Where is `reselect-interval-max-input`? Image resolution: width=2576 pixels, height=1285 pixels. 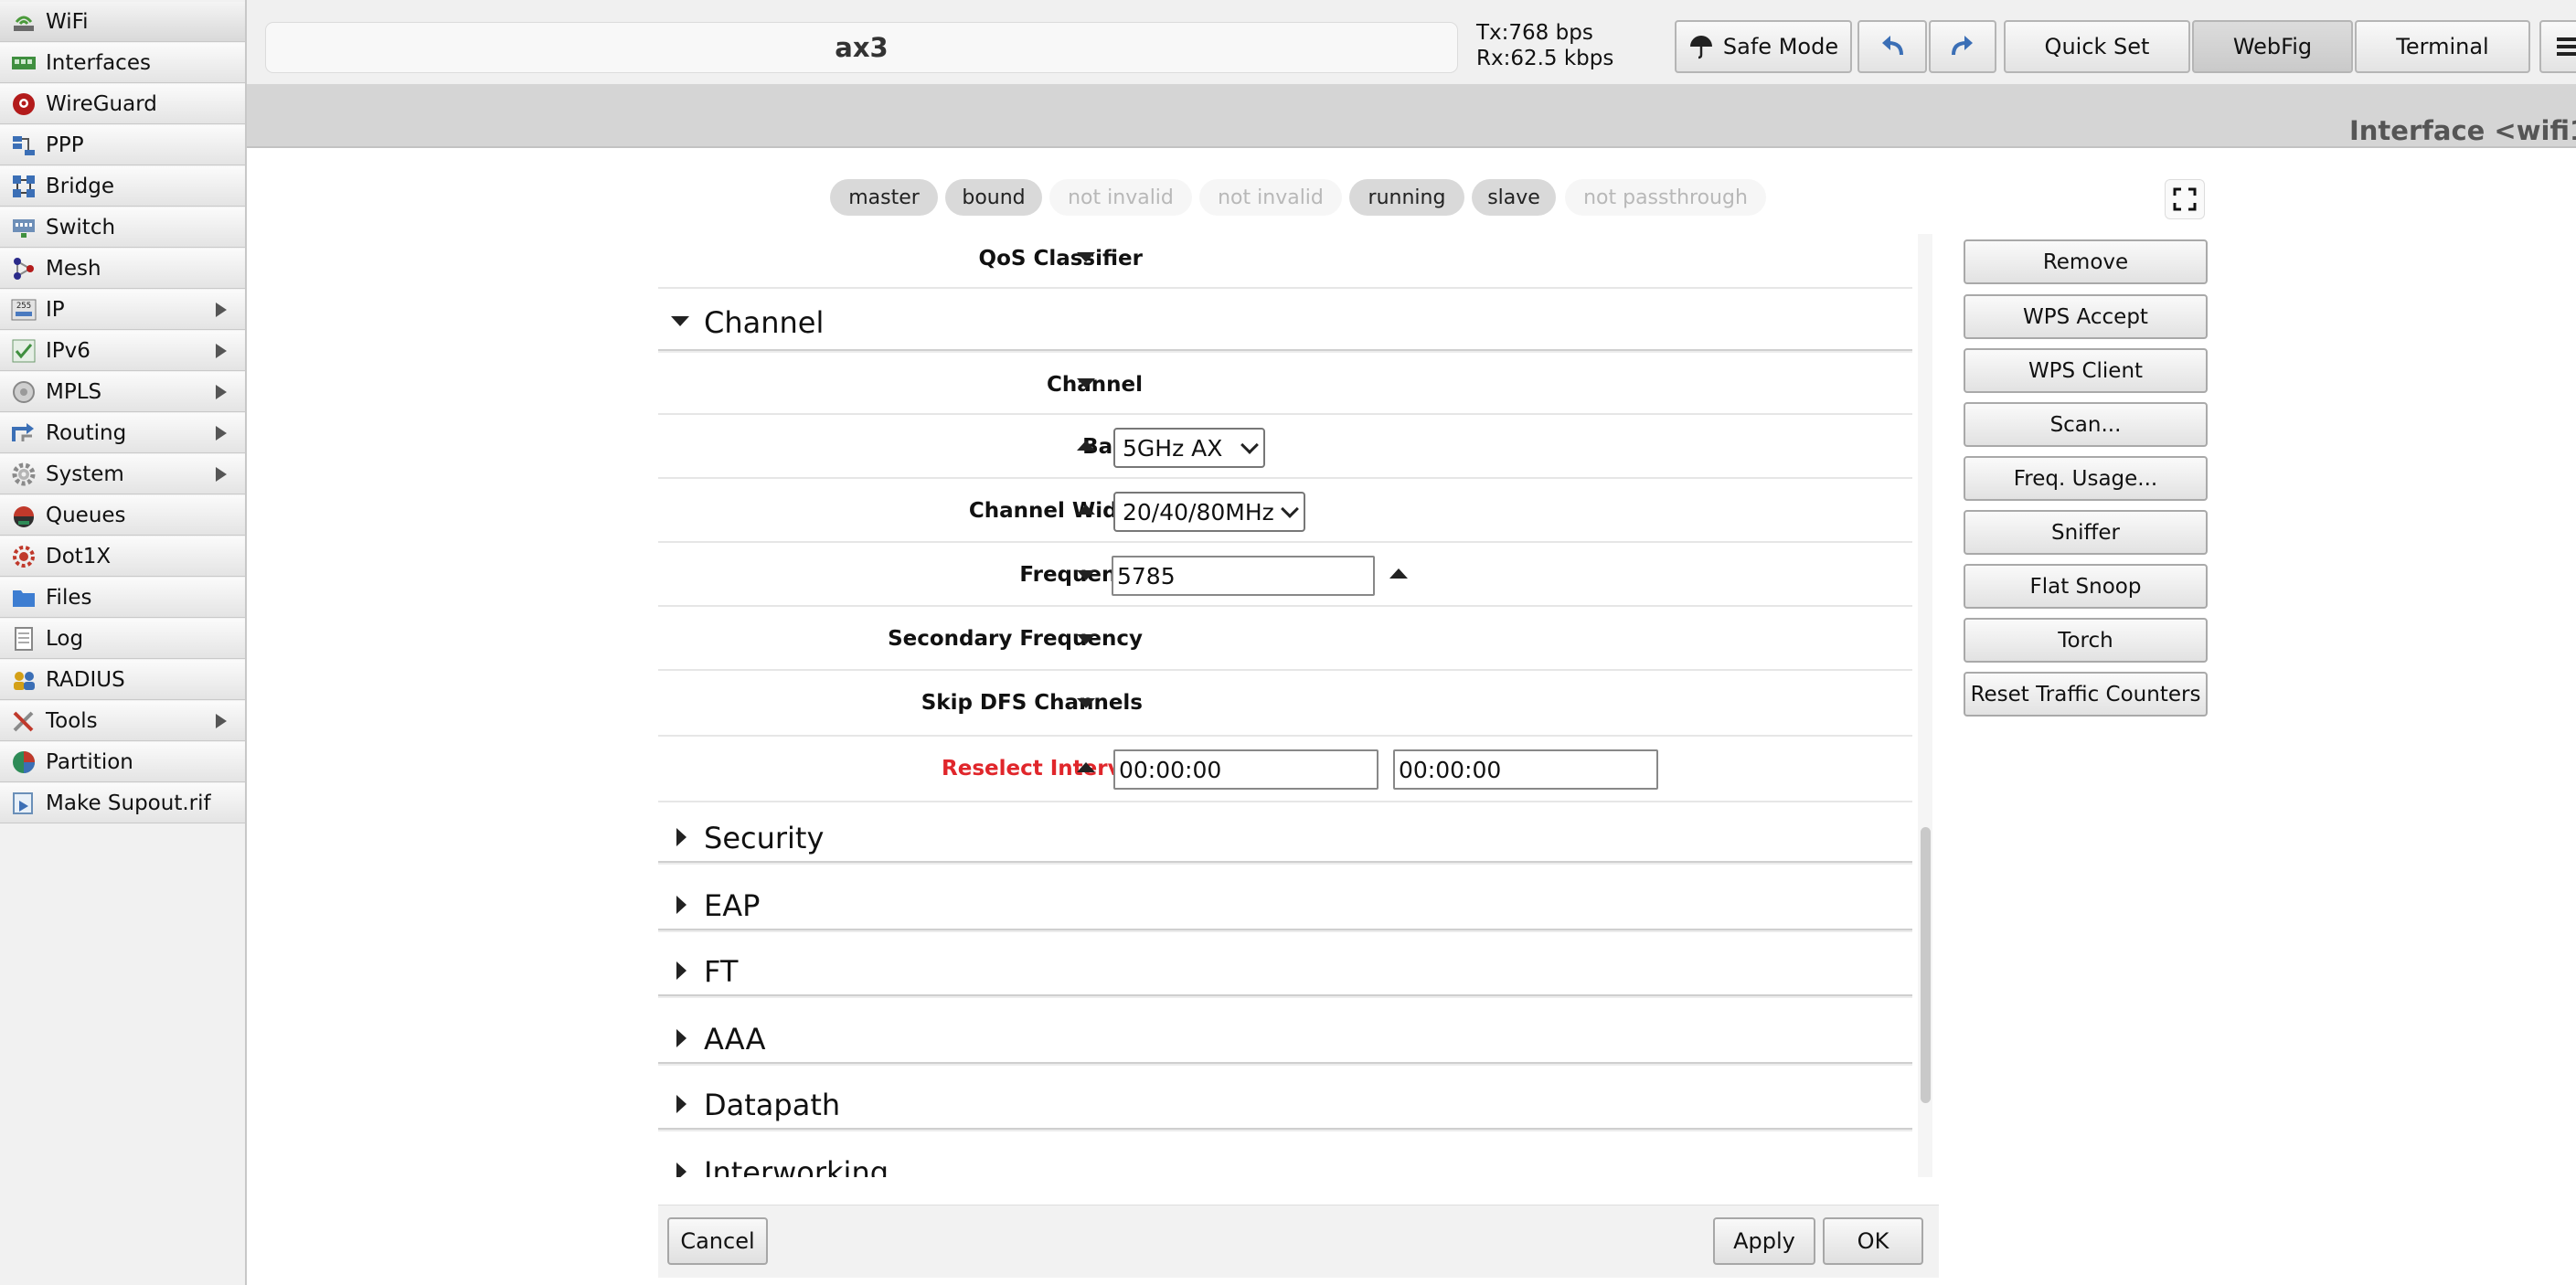 reselect-interval-max-input is located at coordinates (1525, 769).